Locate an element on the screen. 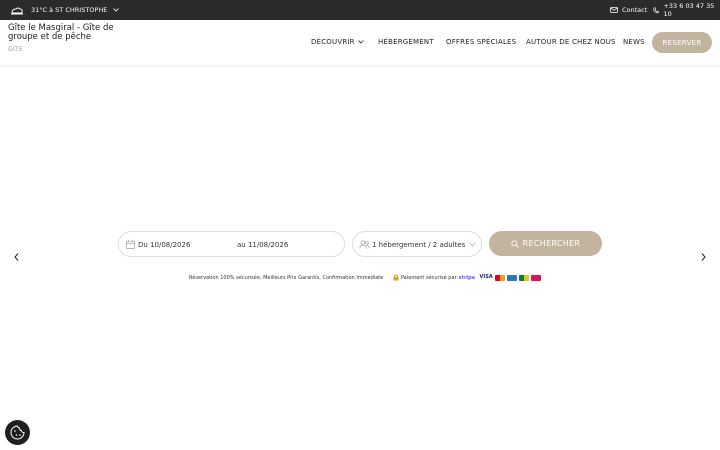  nav-label: OFFRES SPÉCIALES is located at coordinates (481, 42).